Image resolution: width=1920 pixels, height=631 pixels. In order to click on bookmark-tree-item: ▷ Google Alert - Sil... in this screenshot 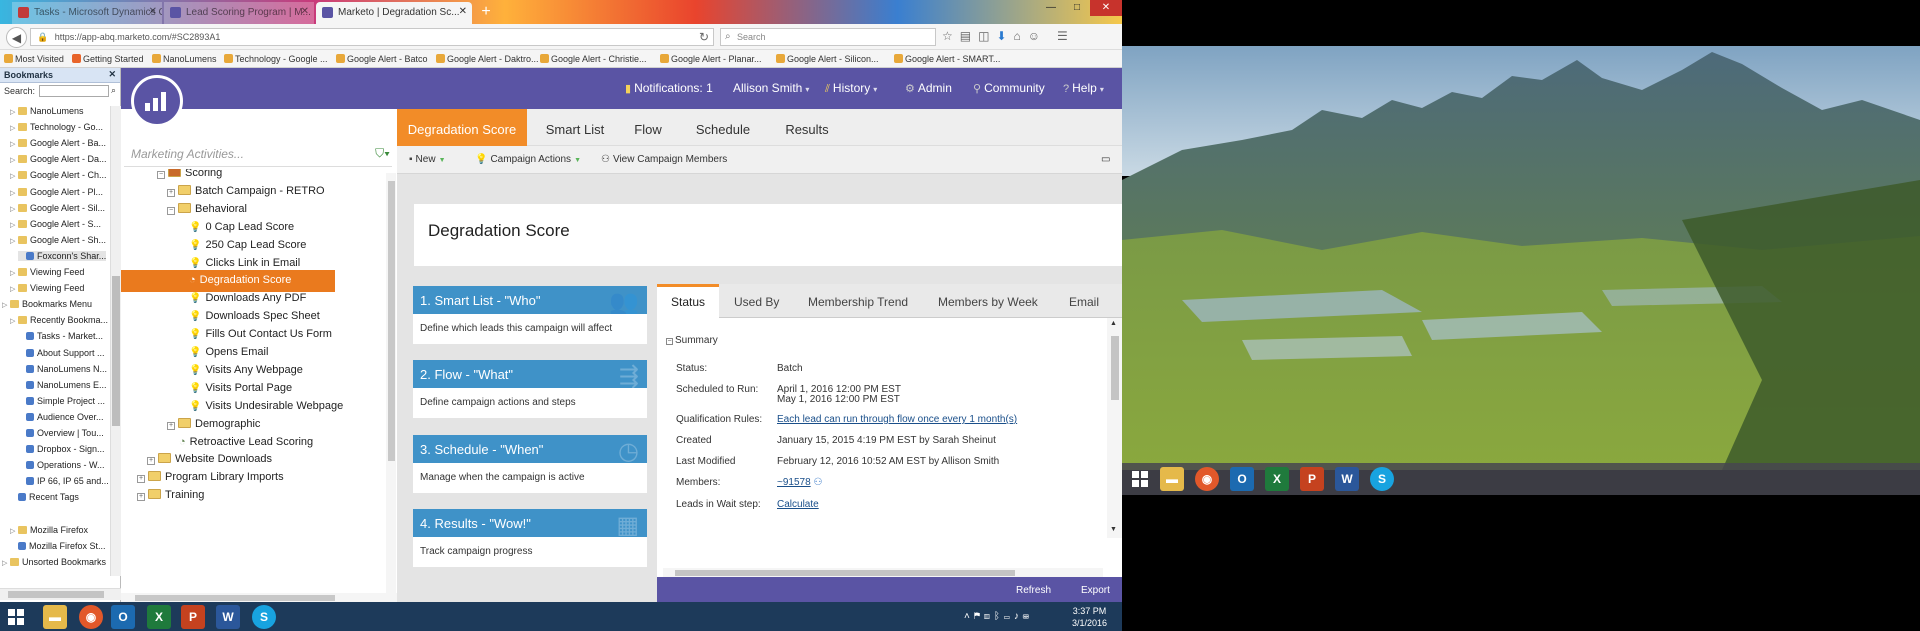, I will do `click(57, 208)`.